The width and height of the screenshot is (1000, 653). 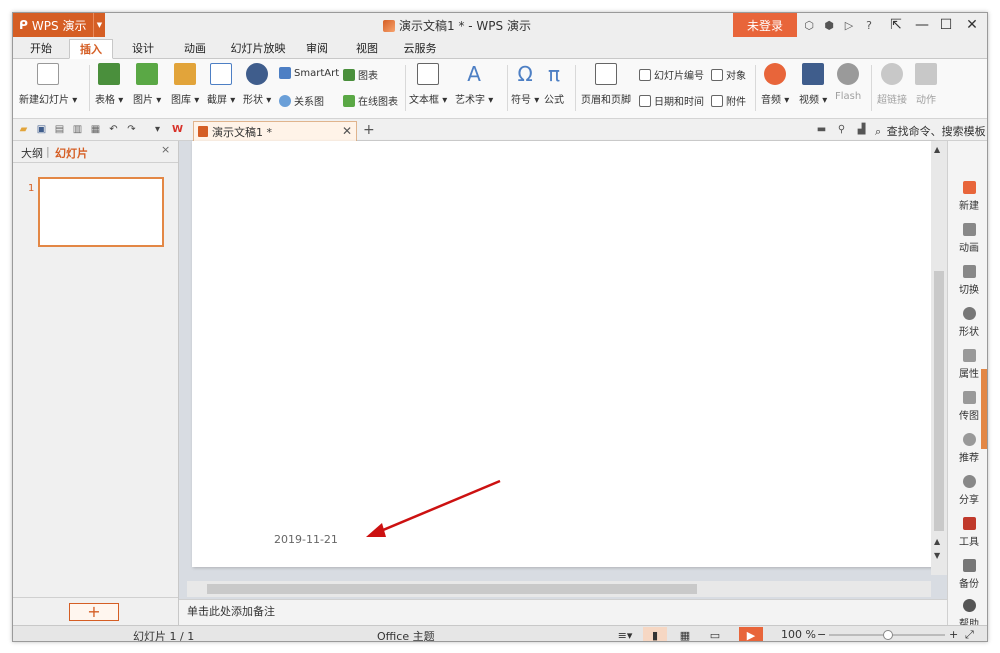 What do you see at coordinates (728, 100) in the screenshot?
I see `attachment-button: 附件` at bounding box center [728, 100].